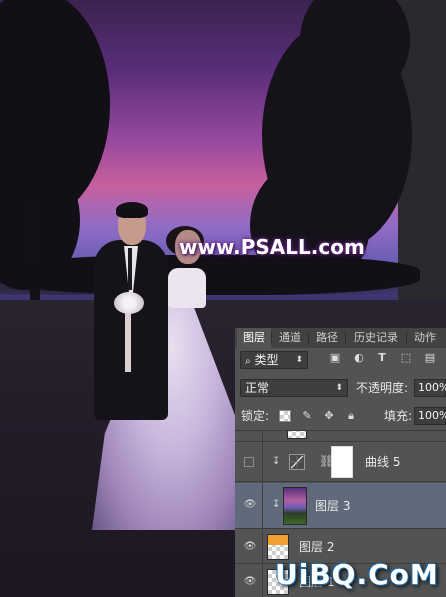 The image size is (446, 597). What do you see at coordinates (357, 574) in the screenshot?
I see `site-logo-watermark: UiBQ.CoM` at bounding box center [357, 574].